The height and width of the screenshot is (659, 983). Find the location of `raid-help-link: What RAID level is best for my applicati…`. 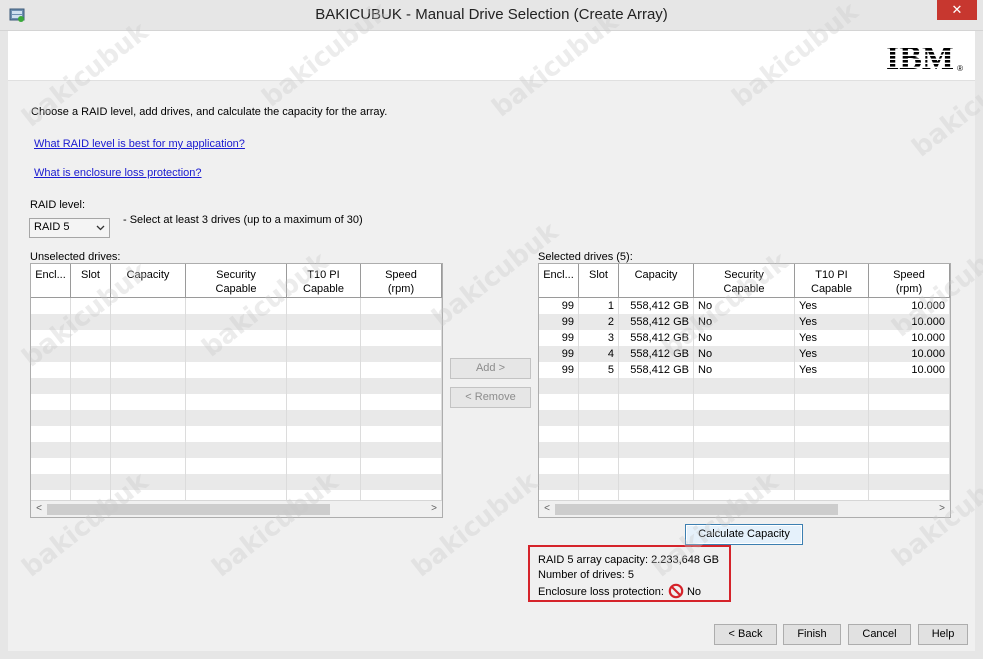

raid-help-link: What RAID level is best for my applicati… is located at coordinates (139, 144).